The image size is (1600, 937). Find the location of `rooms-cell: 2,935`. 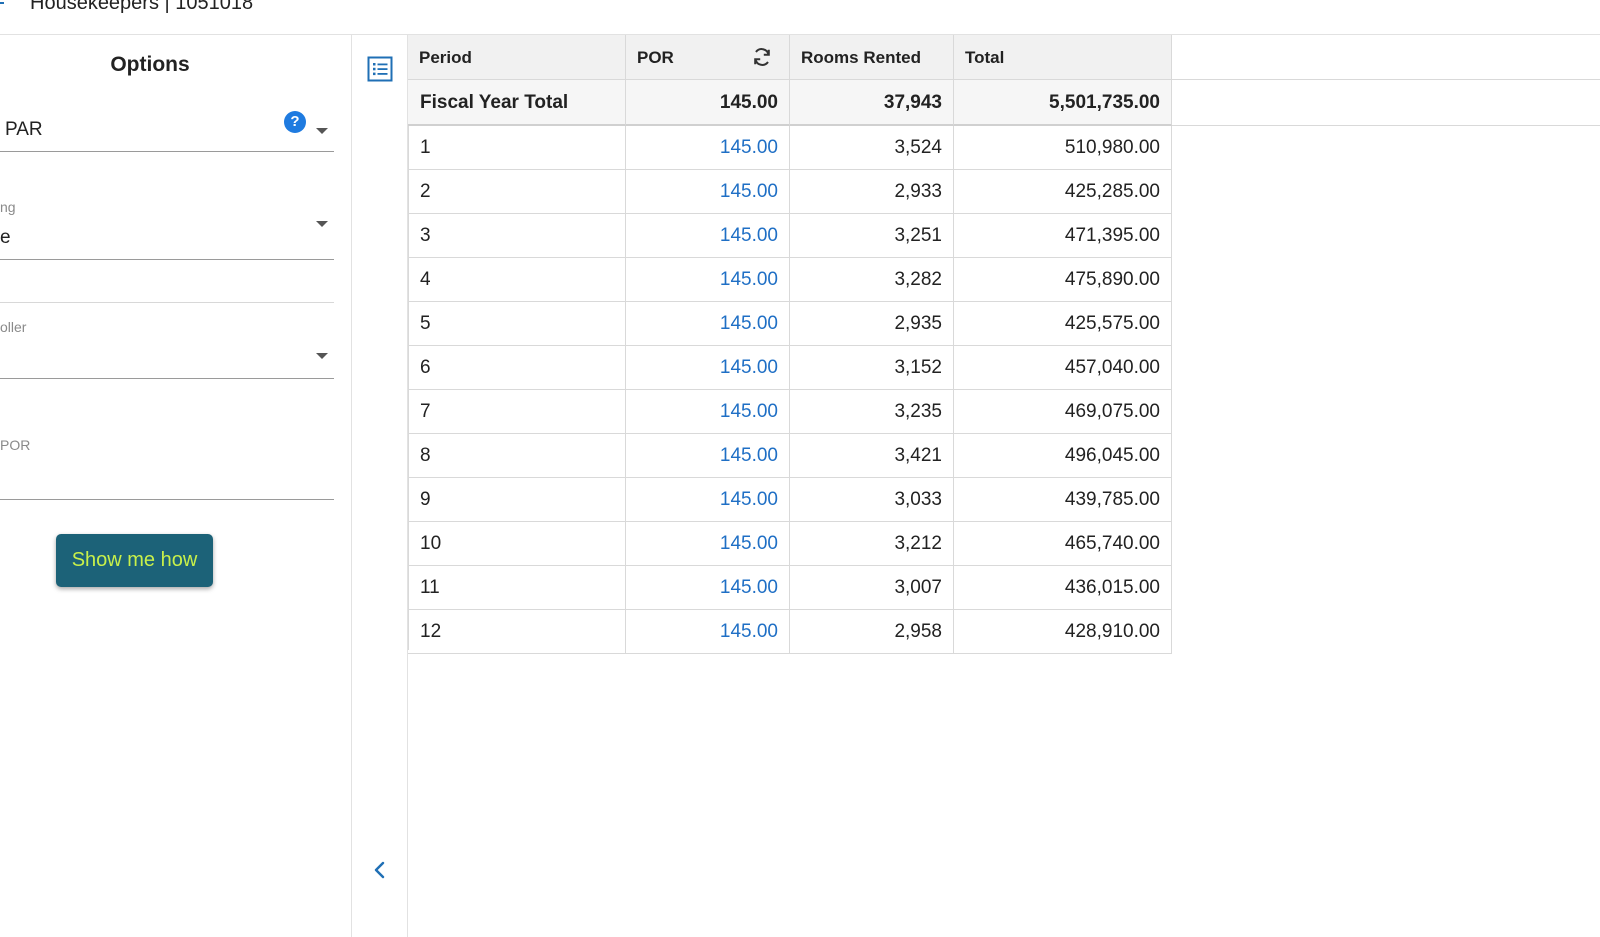

rooms-cell: 2,935 is located at coordinates (872, 324).